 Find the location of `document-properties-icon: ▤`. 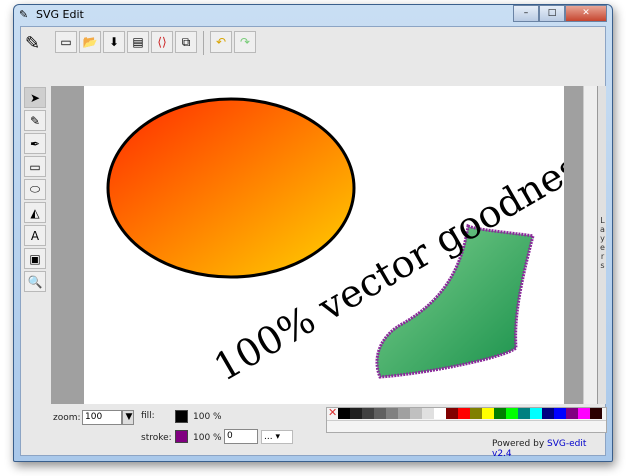

document-properties-icon: ▤ is located at coordinates (138, 42).